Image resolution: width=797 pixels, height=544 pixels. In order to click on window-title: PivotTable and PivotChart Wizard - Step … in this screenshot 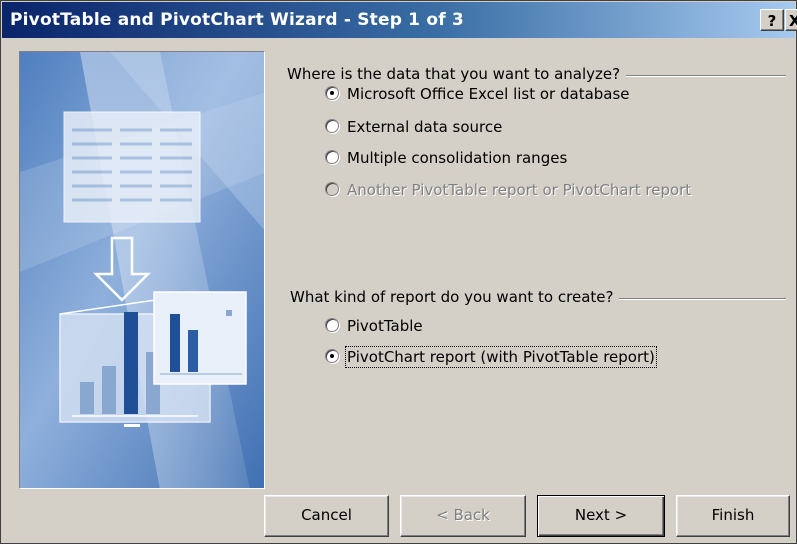, I will do `click(237, 20)`.